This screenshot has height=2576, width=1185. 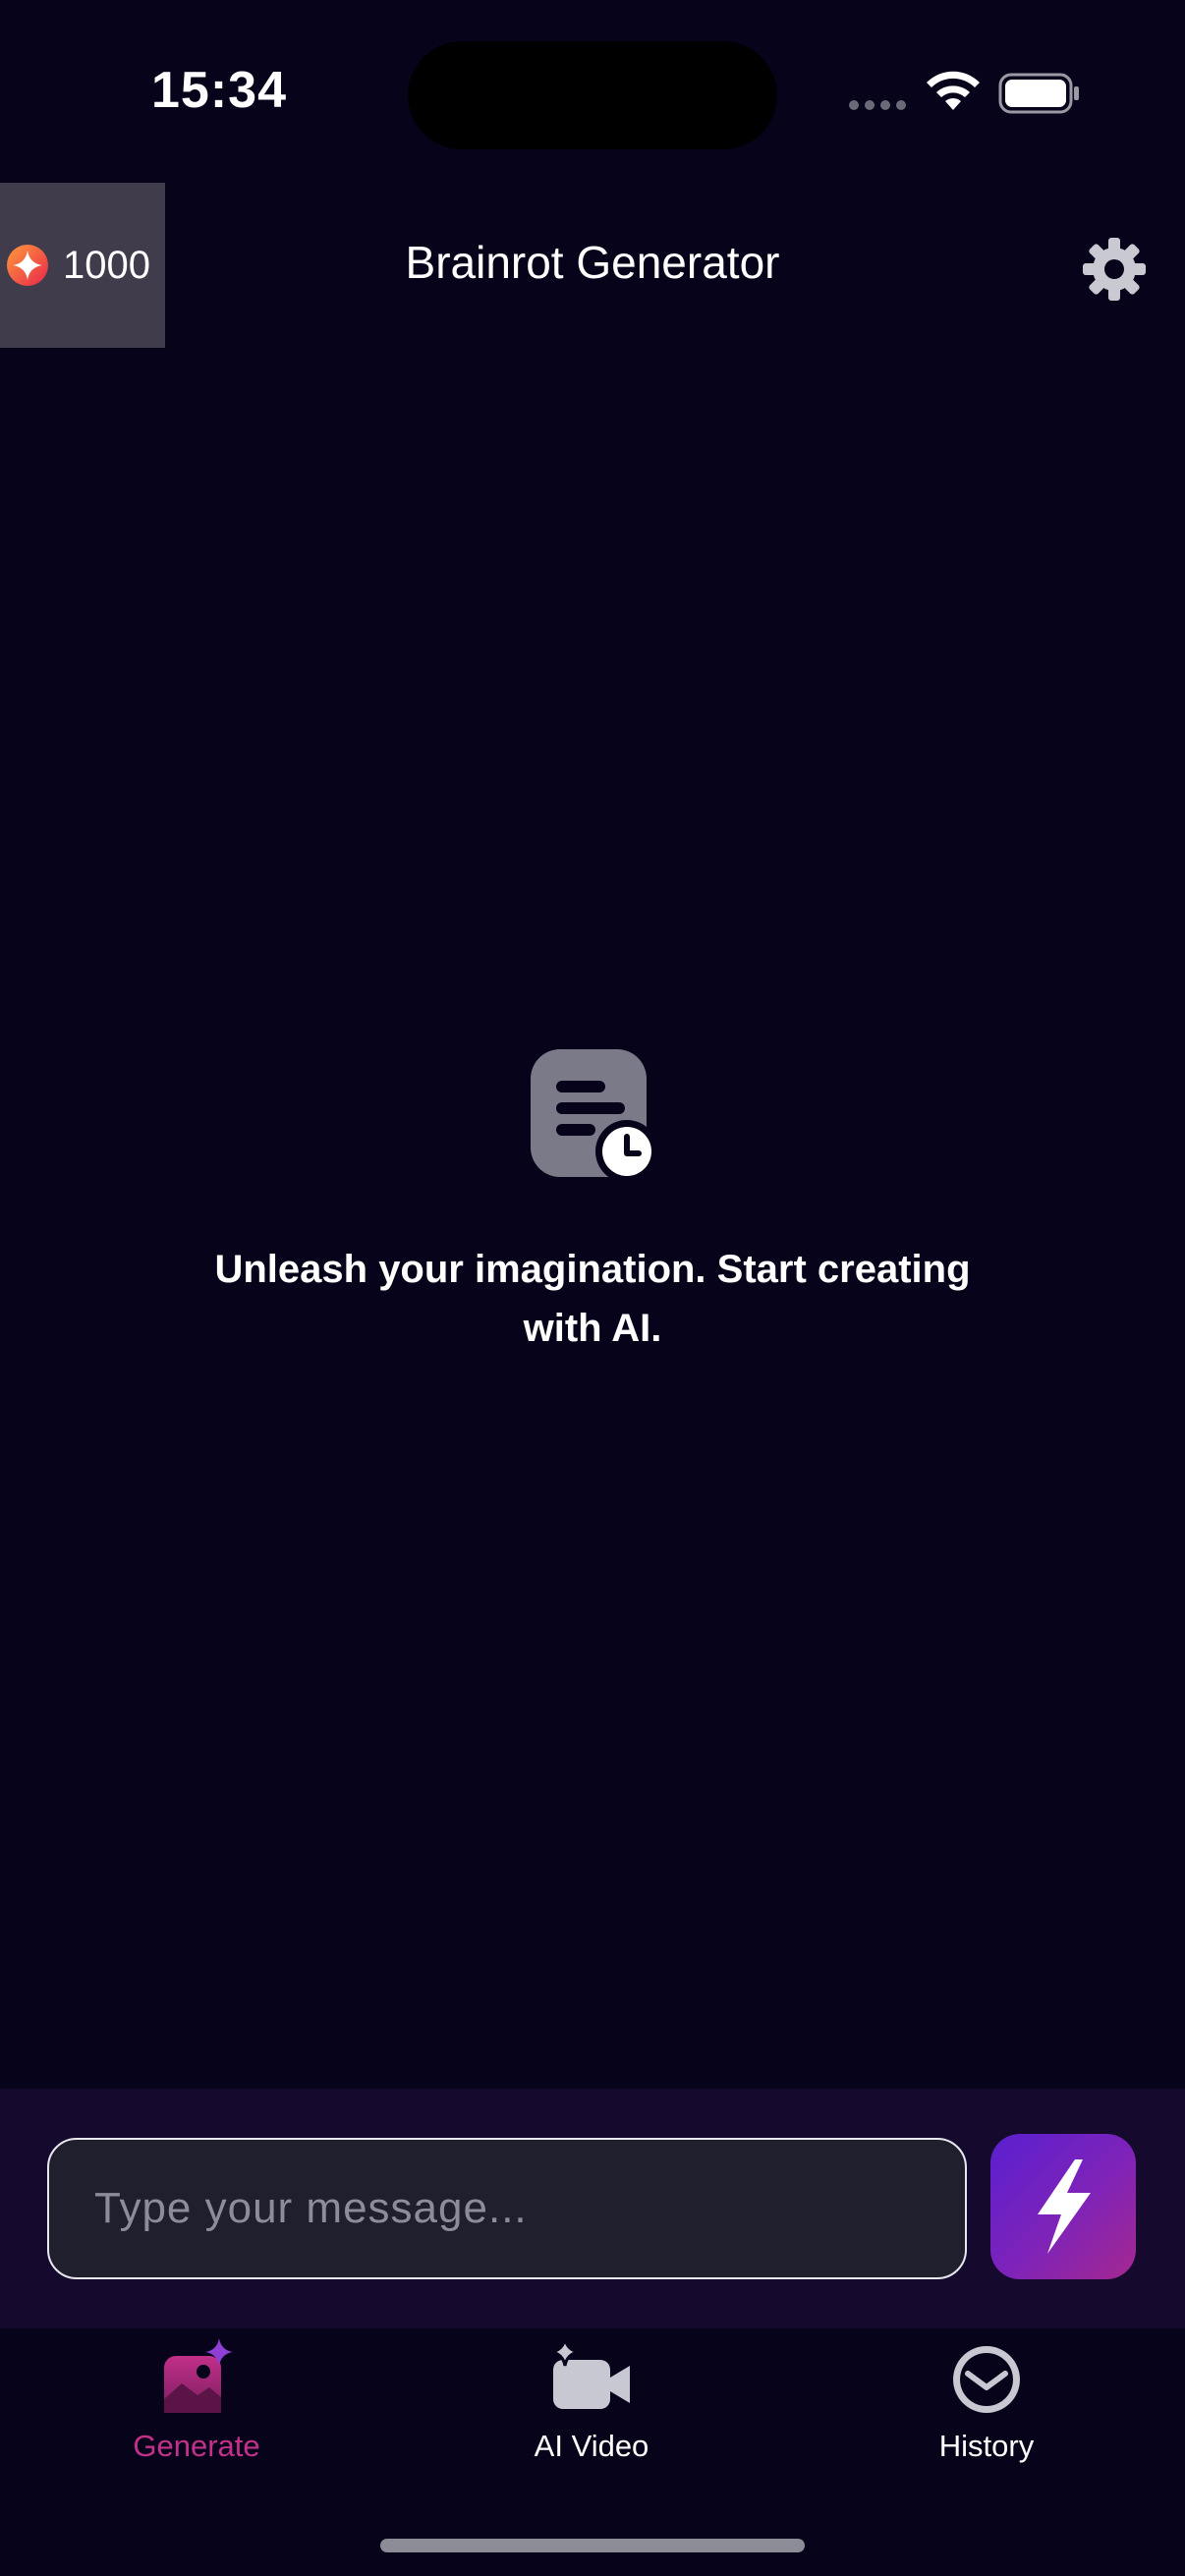 I want to click on status-time: 15:34, so click(x=219, y=90).